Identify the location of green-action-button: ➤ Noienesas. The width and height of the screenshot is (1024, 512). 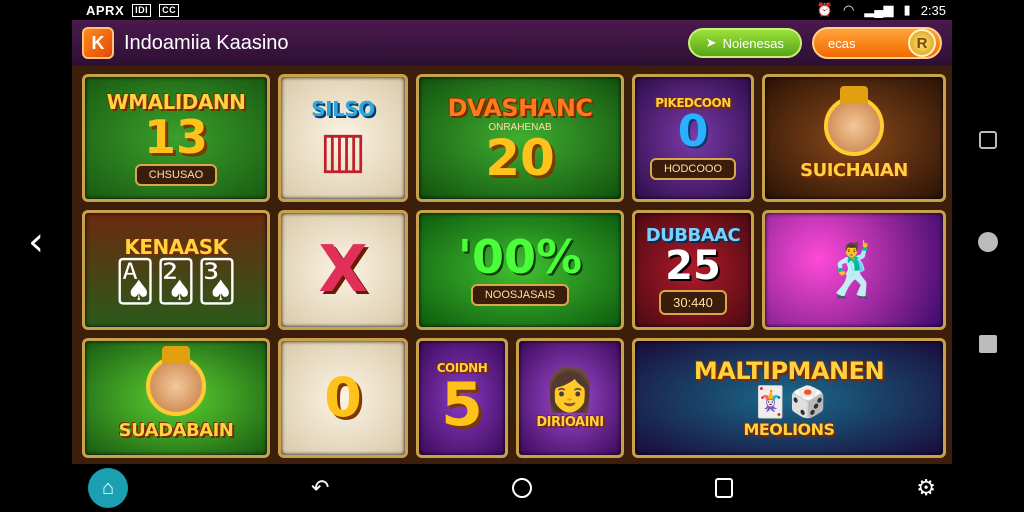
(744, 43).